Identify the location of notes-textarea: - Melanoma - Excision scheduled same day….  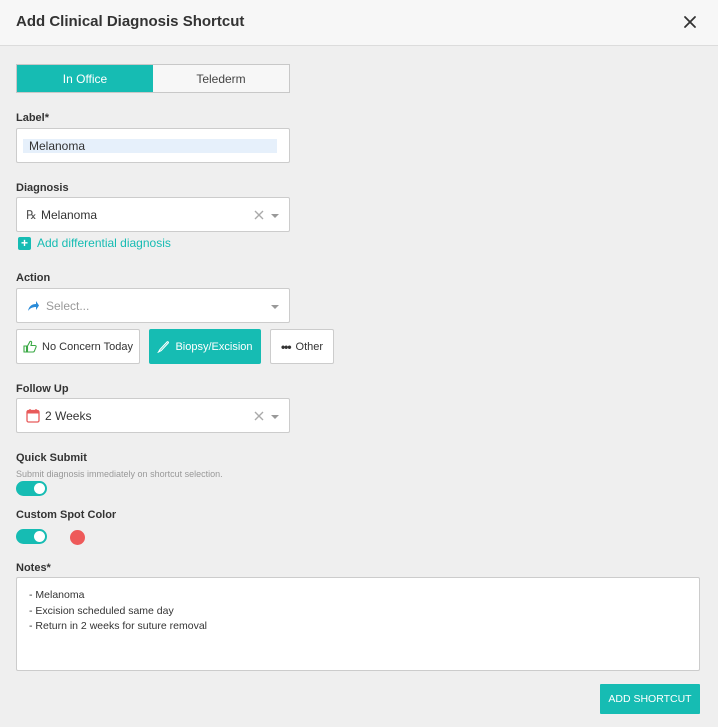
(358, 624).